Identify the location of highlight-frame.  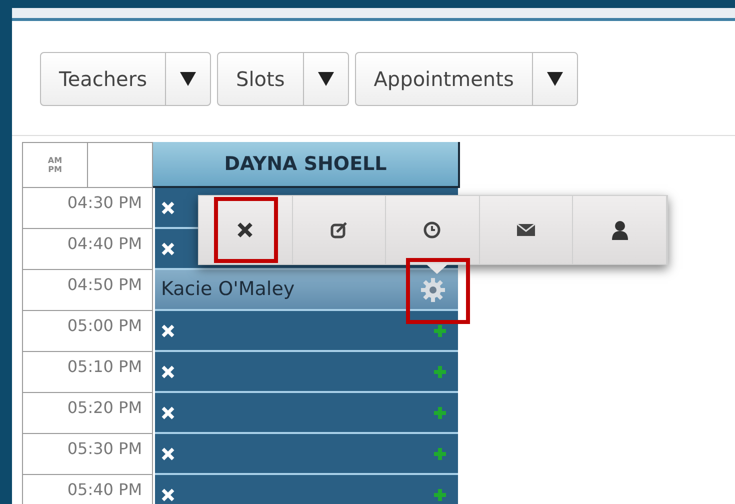
(246, 230).